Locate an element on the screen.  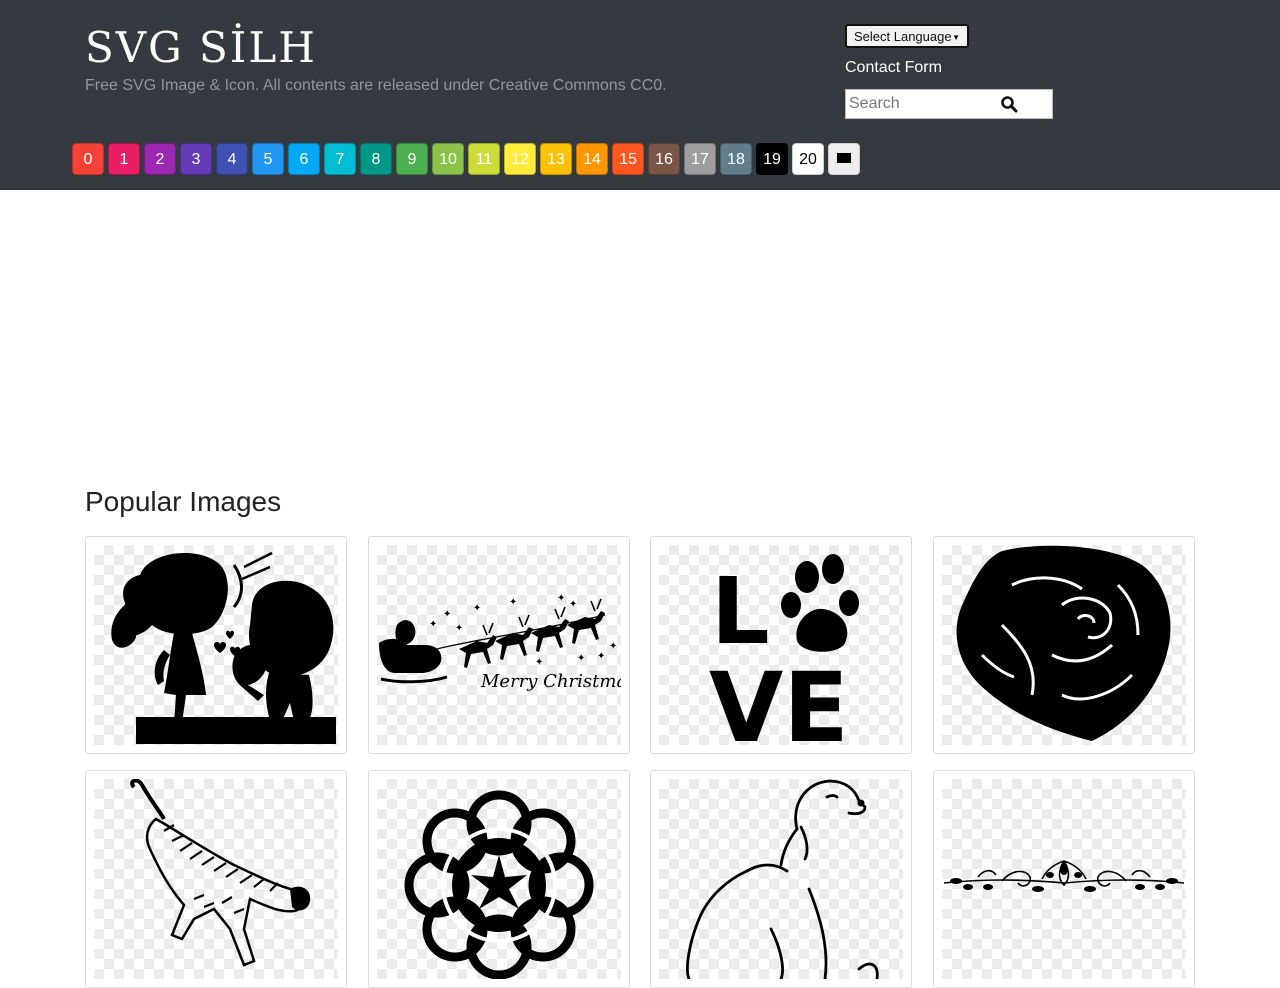
search-box is located at coordinates (949, 104).